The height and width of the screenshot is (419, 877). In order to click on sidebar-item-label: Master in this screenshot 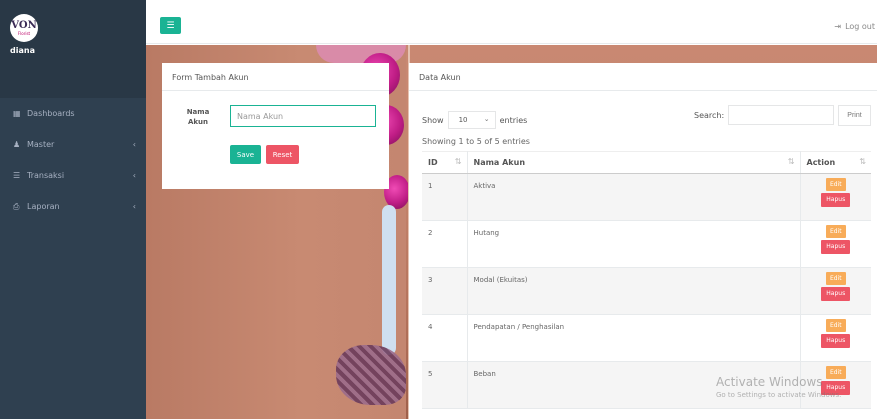, I will do `click(41, 144)`.